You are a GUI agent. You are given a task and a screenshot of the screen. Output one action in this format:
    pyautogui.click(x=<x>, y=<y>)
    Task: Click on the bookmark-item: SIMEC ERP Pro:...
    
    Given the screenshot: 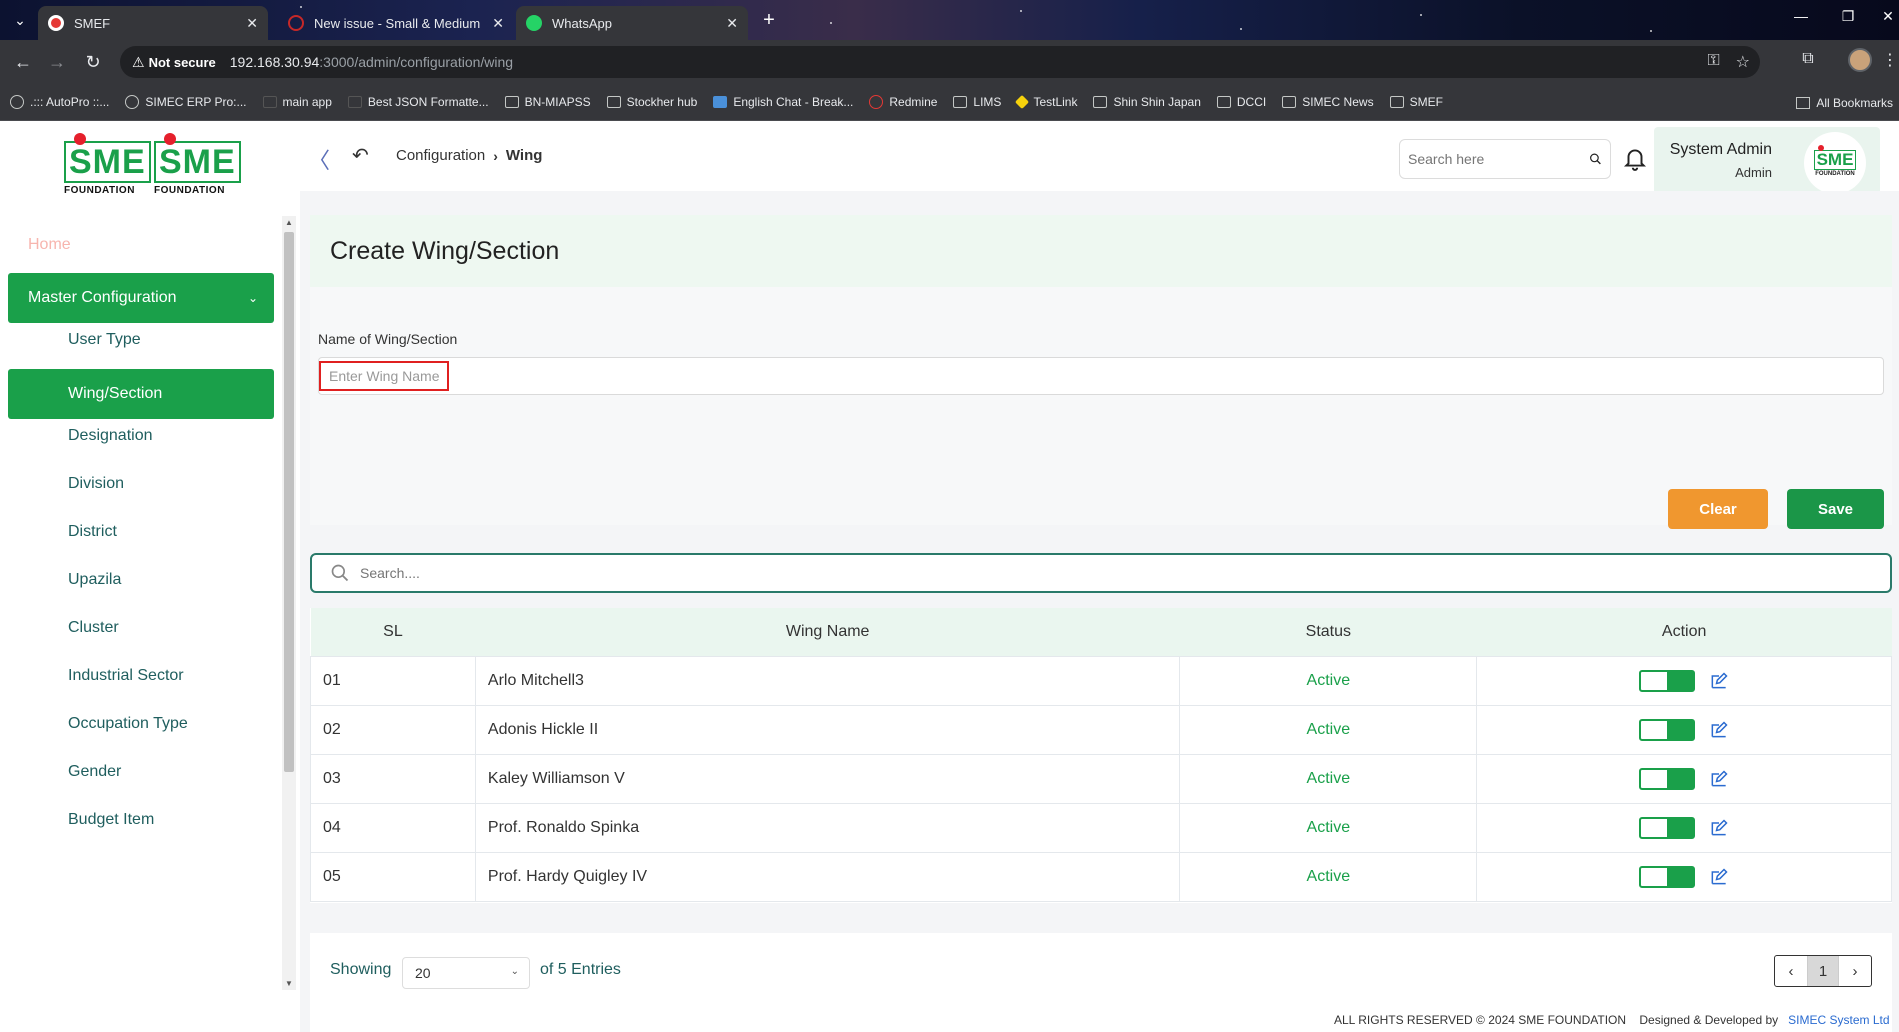 What is the action you would take?
    pyautogui.click(x=186, y=102)
    